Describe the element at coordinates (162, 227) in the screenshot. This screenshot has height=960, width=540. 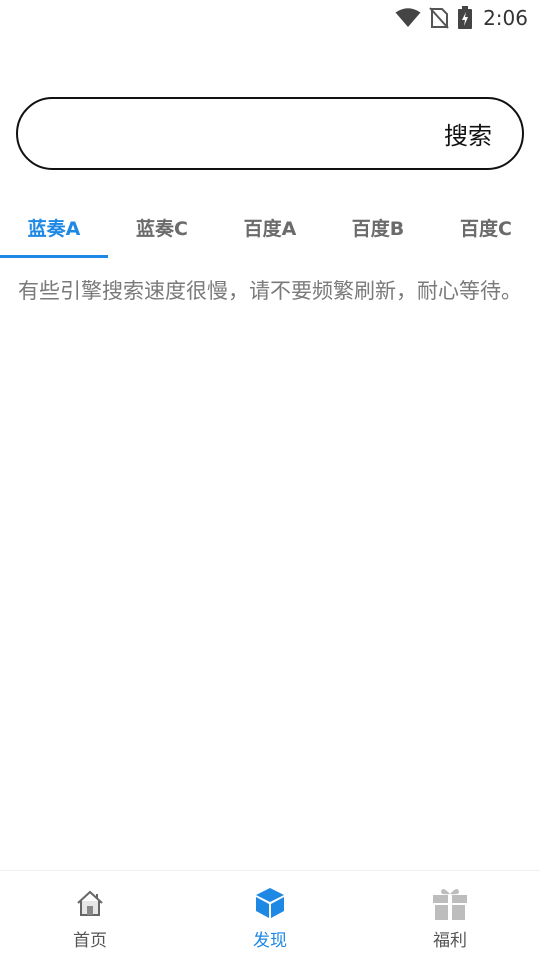
I see `tab-lanzou-c: 蓝奏C` at that location.